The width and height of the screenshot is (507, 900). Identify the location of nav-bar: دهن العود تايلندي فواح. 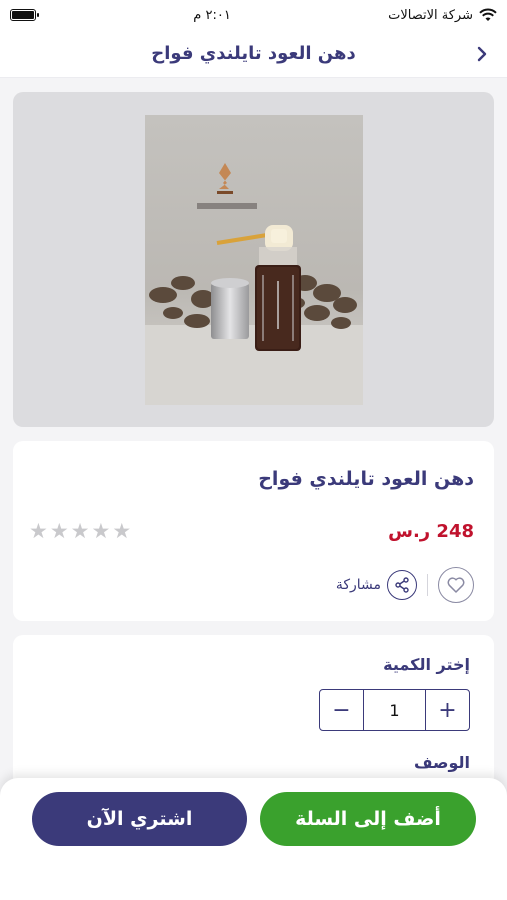
(253, 54).